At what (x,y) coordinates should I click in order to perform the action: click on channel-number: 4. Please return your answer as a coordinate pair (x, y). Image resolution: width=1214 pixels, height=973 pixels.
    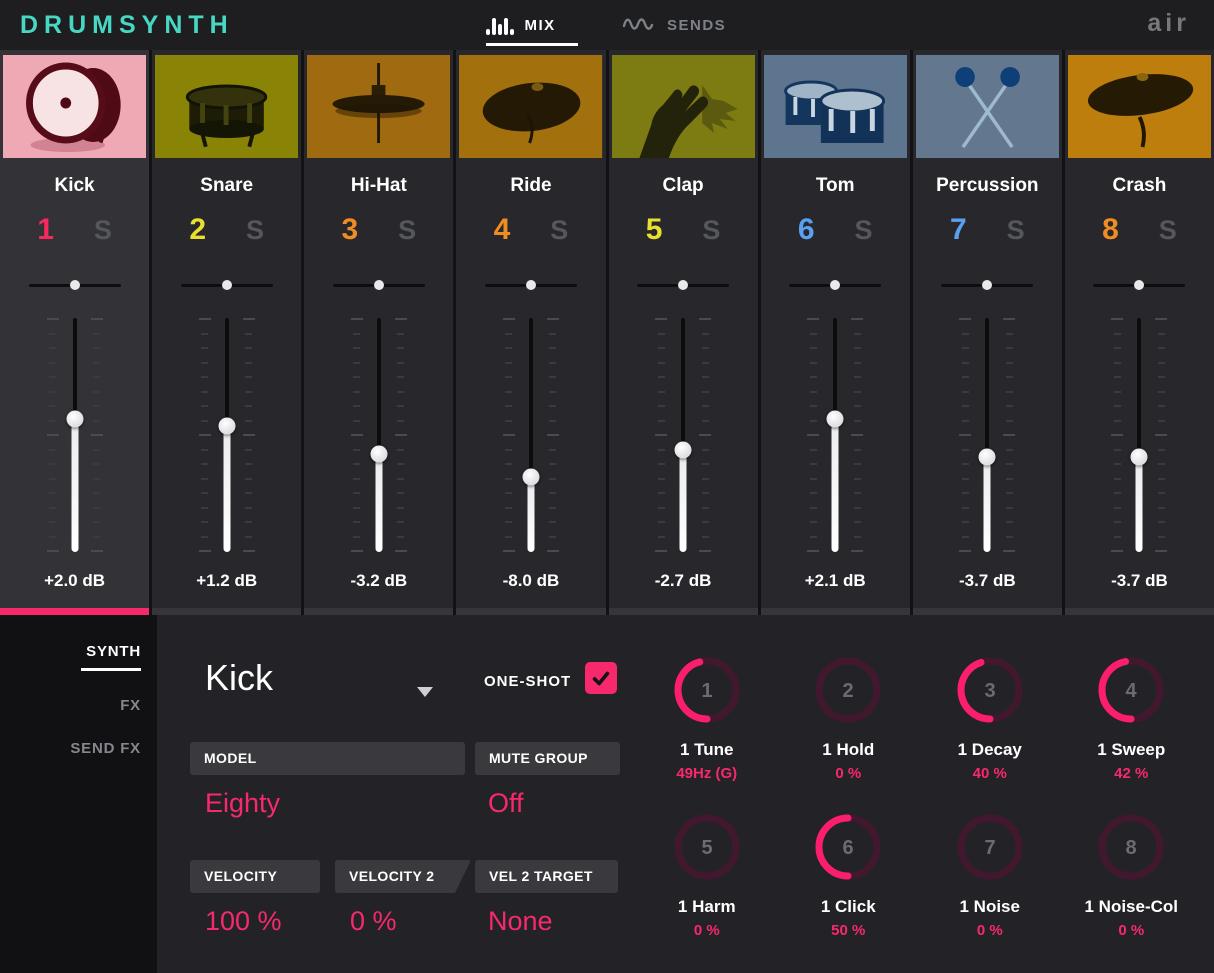
    Looking at the image, I should click on (502, 229).